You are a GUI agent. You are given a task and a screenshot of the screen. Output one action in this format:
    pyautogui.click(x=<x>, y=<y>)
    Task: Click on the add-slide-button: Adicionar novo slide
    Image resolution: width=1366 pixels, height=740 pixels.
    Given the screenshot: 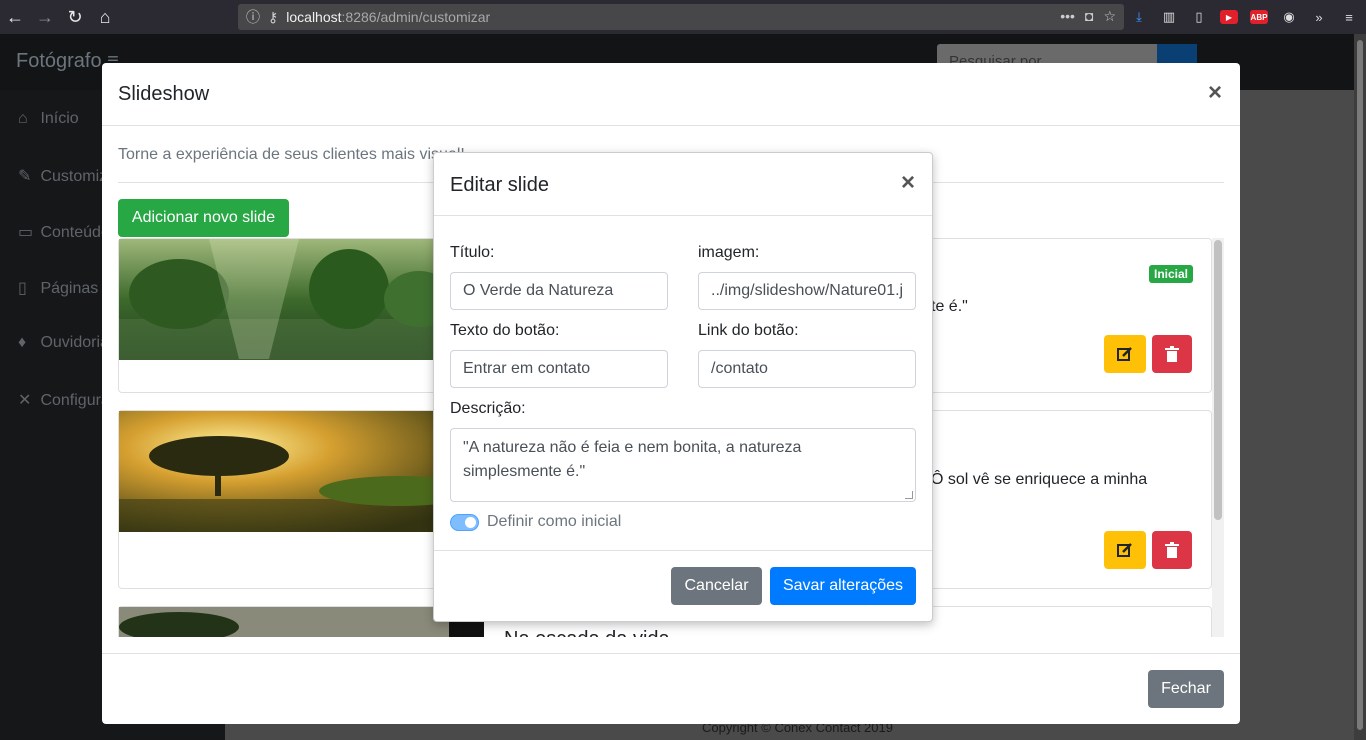 What is the action you would take?
    pyautogui.click(x=203, y=218)
    